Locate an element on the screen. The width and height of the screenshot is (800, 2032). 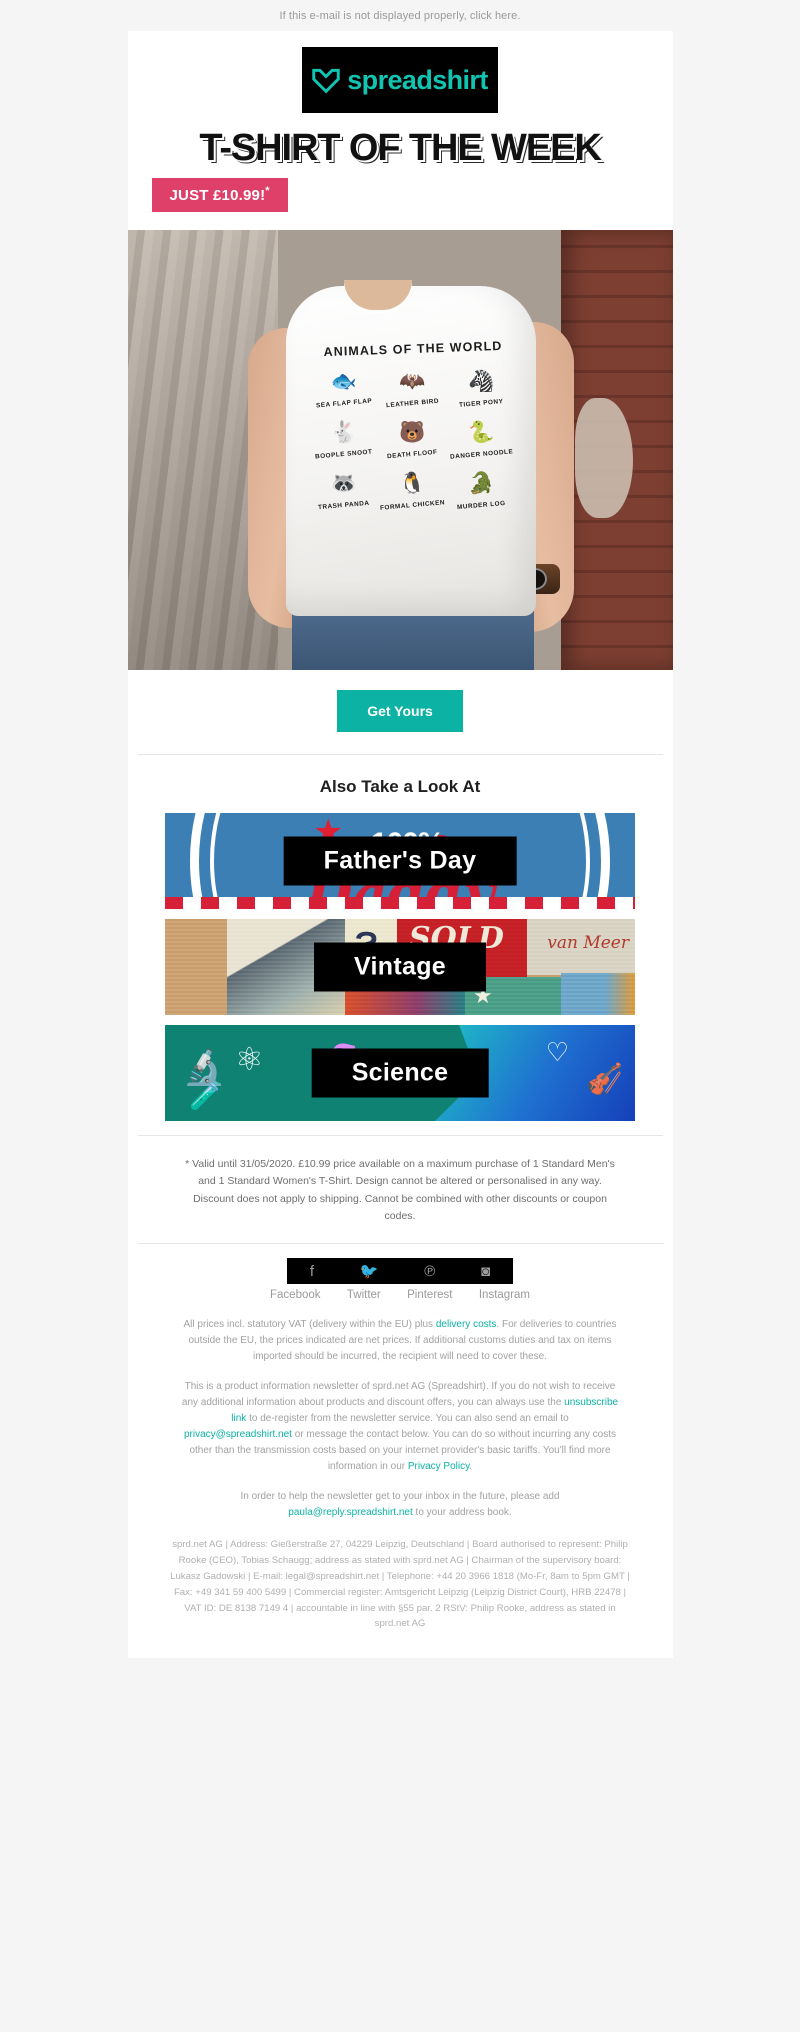
page-title: T-SHIRT OF THE WEEK is located at coordinates (400, 148).